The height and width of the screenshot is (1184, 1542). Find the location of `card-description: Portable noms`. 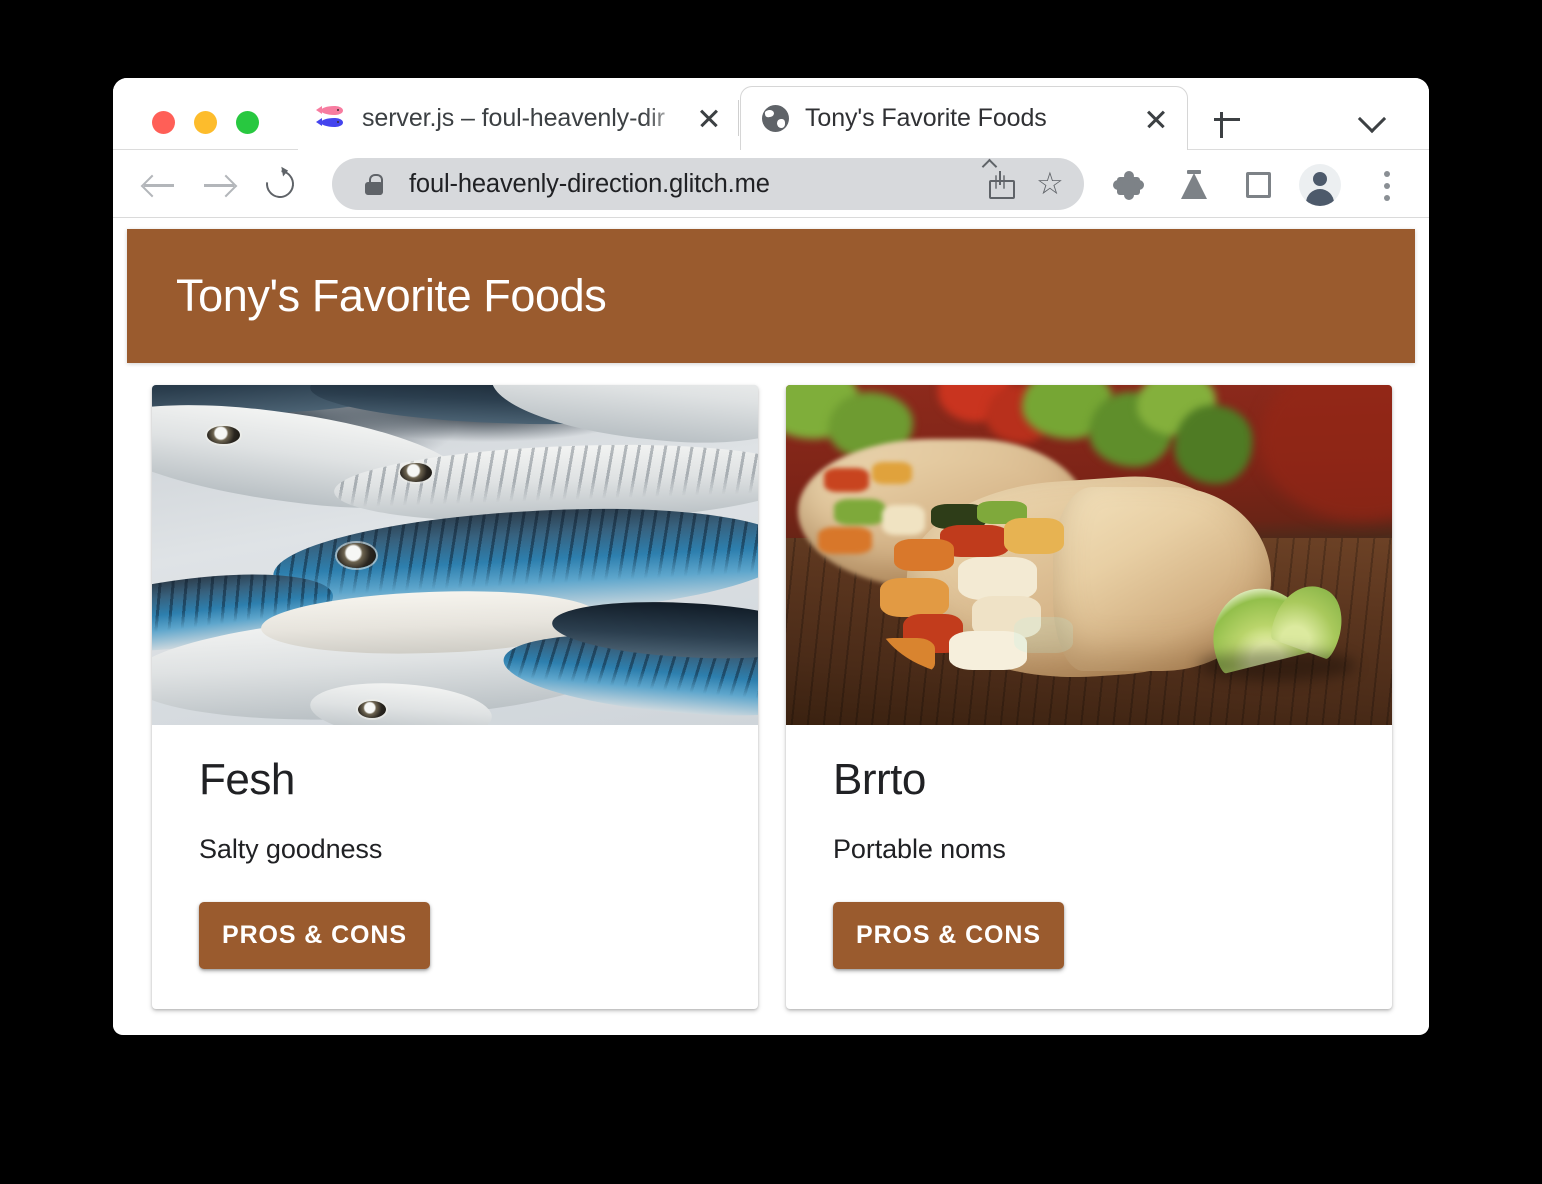

card-description: Portable noms is located at coordinates (919, 849).